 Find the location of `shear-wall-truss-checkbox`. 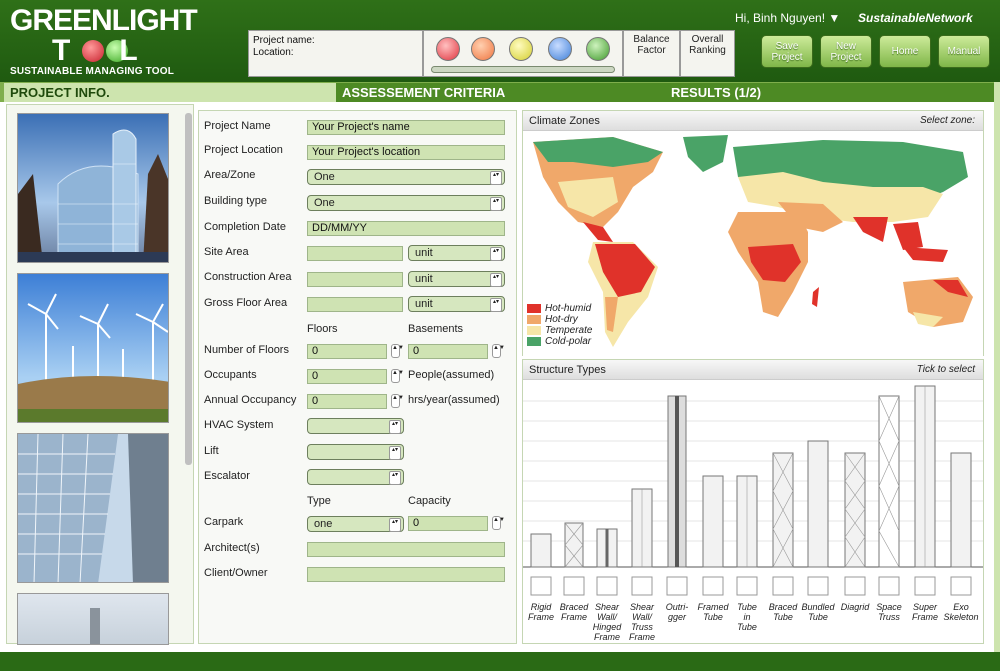

shear-wall-truss-checkbox is located at coordinates (642, 586).